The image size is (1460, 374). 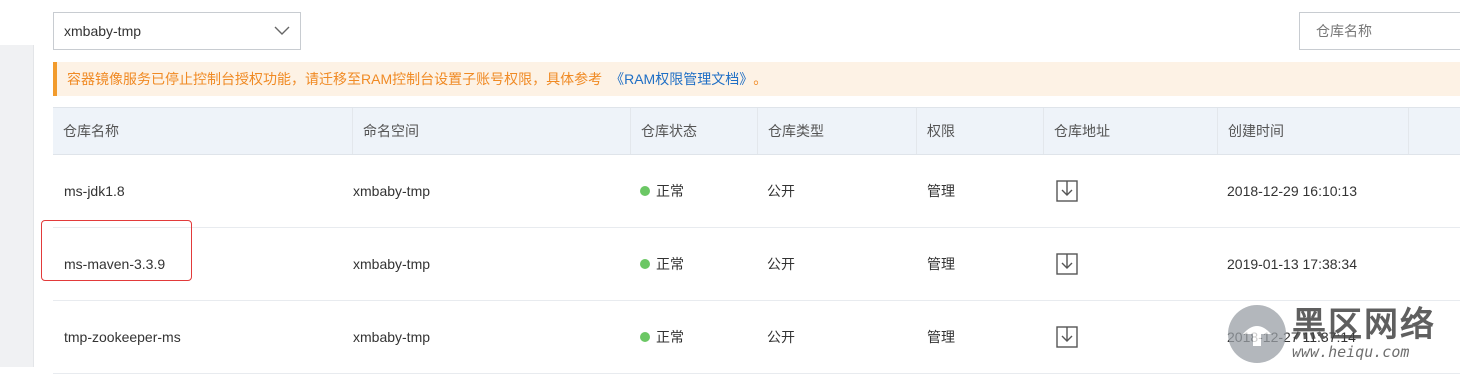 I want to click on repo-name-cell: ms-jdk1.8, so click(x=203, y=191).